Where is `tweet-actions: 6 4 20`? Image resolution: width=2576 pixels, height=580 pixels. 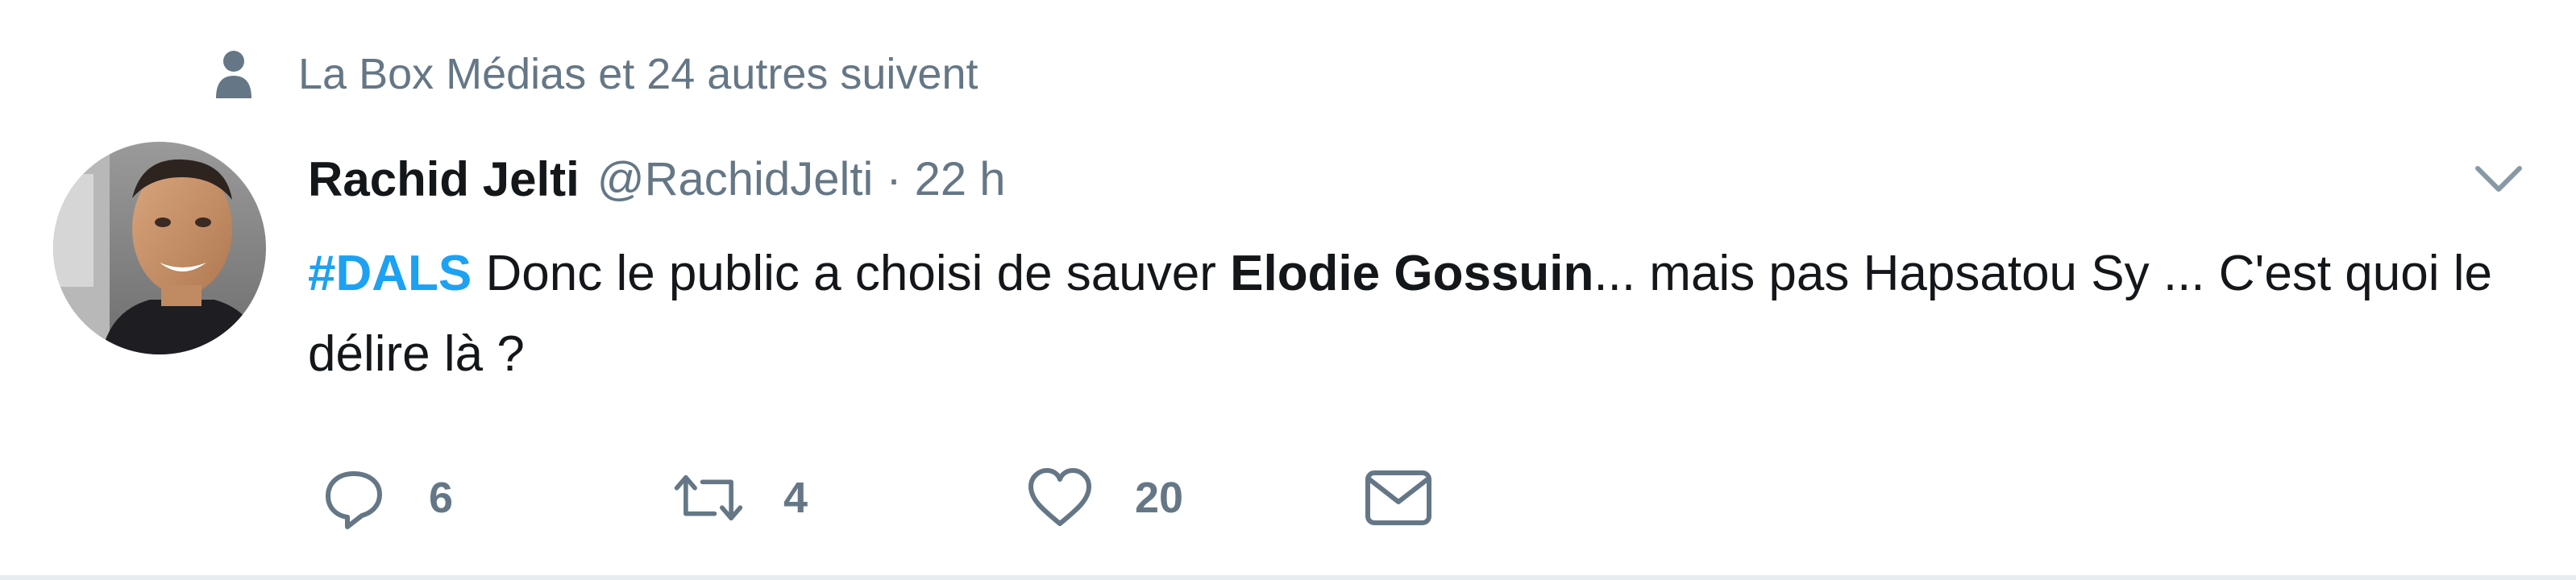
tweet-actions: 6 4 20 is located at coordinates (888, 498).